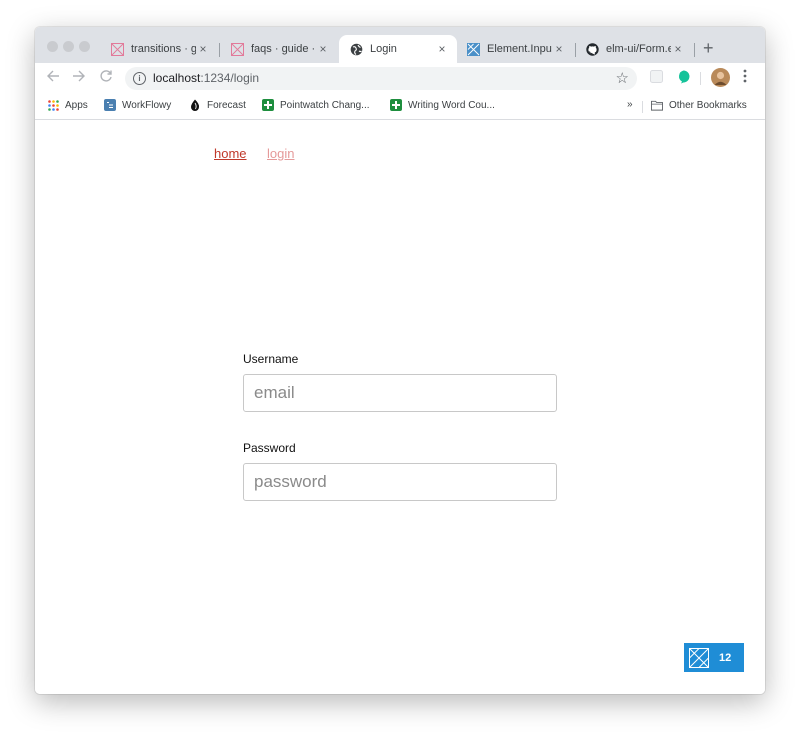 The height and width of the screenshot is (736, 800). What do you see at coordinates (708, 48) in the screenshot?
I see `new-tab-button: +` at bounding box center [708, 48].